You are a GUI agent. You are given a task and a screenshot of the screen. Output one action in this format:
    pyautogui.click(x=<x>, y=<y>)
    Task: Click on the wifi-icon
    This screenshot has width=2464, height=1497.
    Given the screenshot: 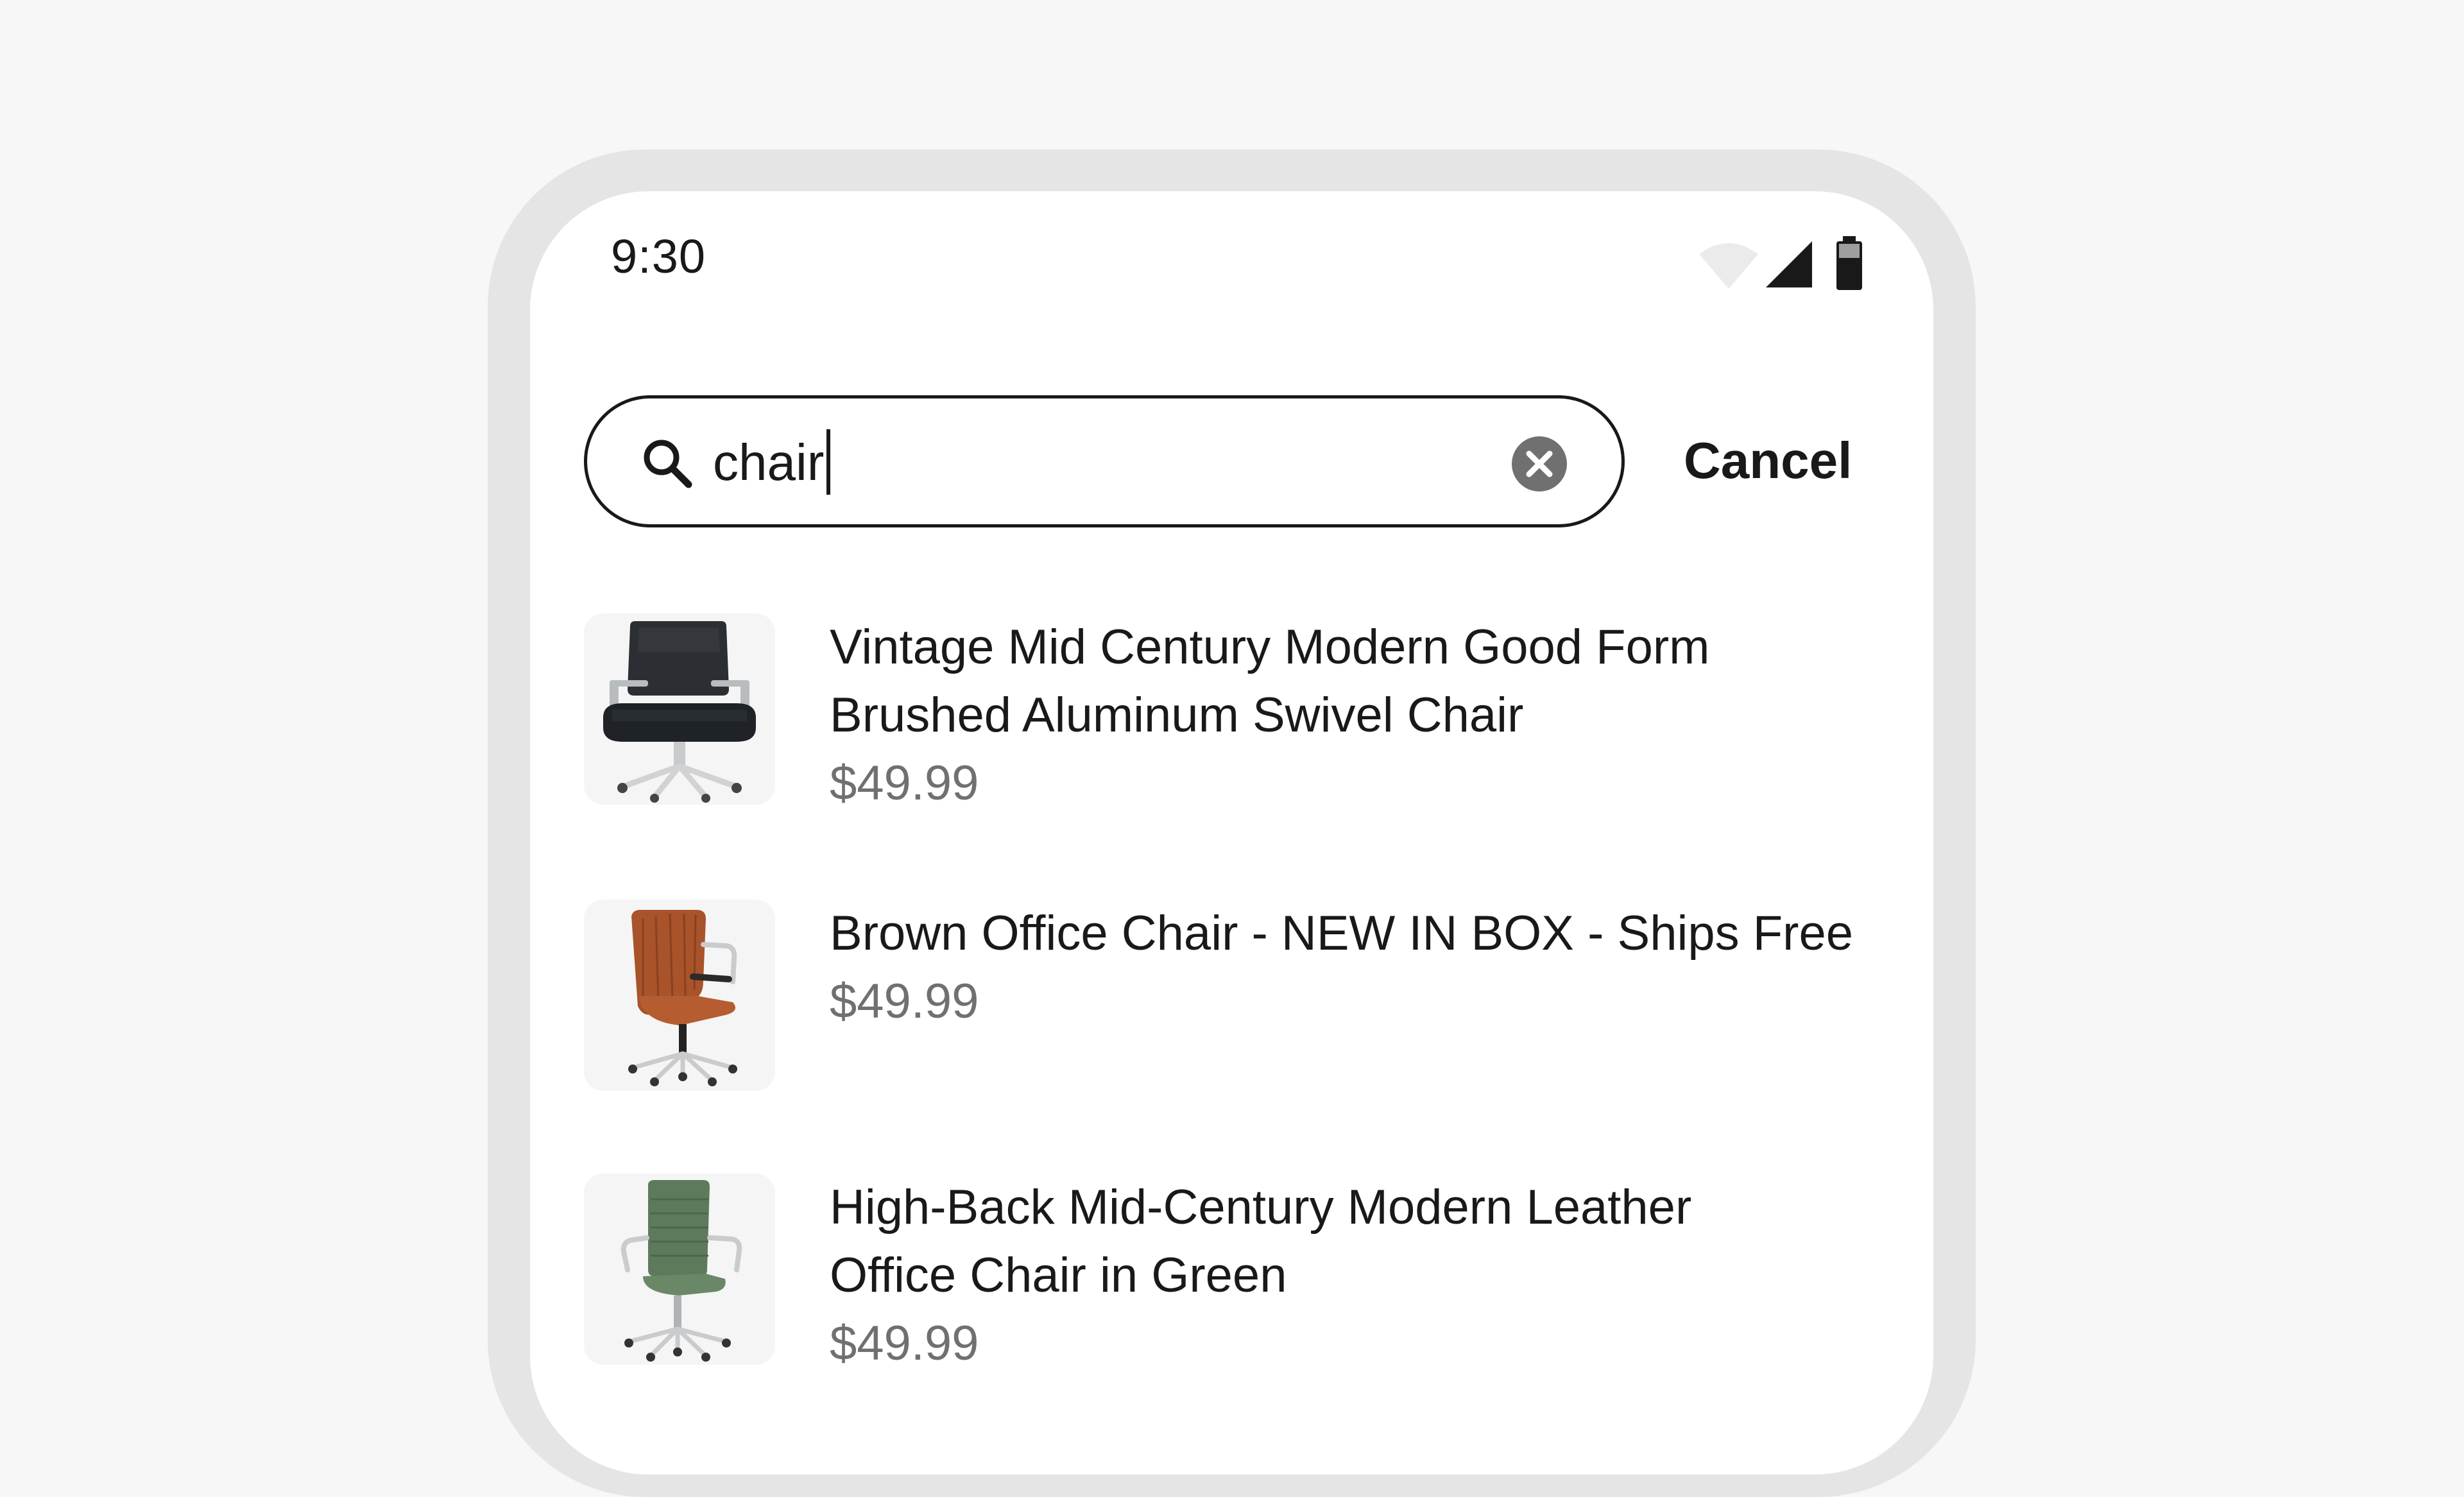 What is the action you would take?
    pyautogui.click(x=1729, y=266)
    